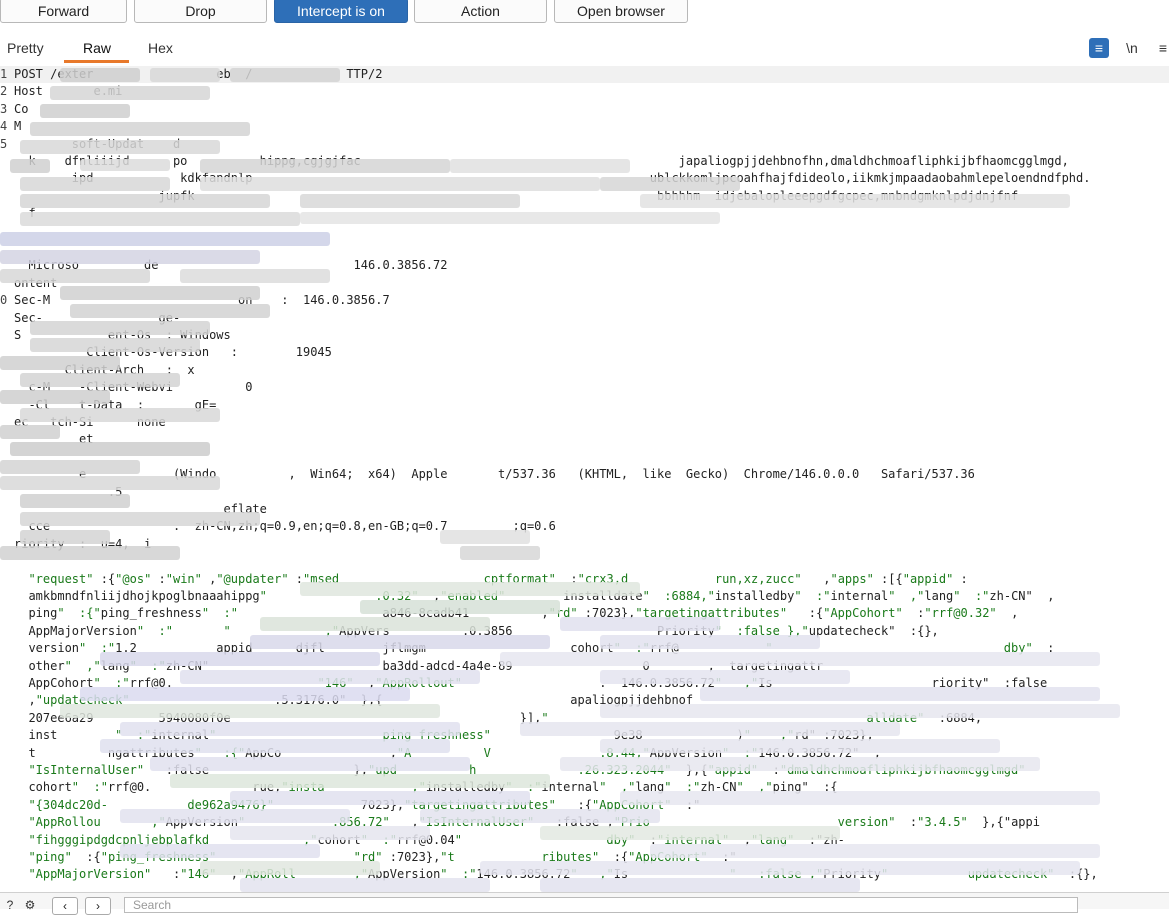 The image size is (1169, 915). I want to click on show-newlines-icon: \n, so click(1132, 48).